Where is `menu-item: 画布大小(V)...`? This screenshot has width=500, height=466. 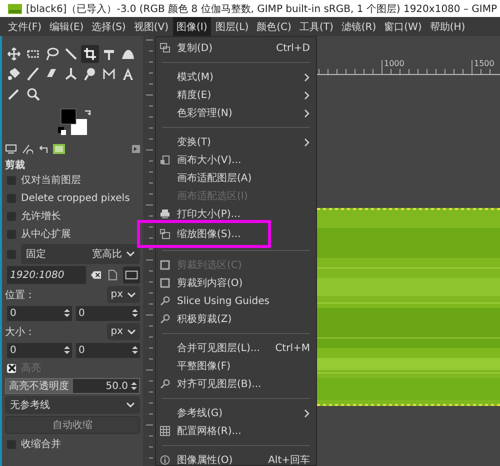 menu-item: 画布大小(V)... is located at coordinates (236, 160).